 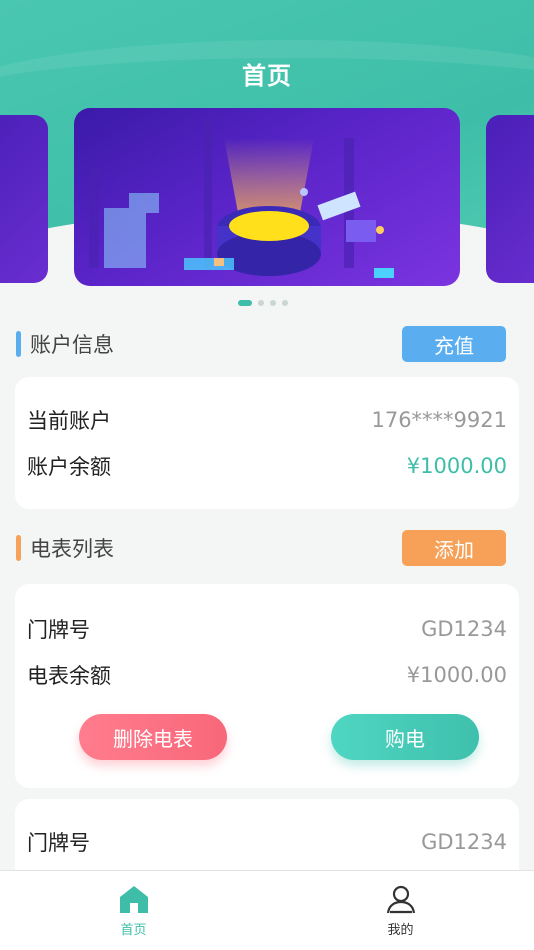 I want to click on tab-home: 首页, so click(x=133, y=910).